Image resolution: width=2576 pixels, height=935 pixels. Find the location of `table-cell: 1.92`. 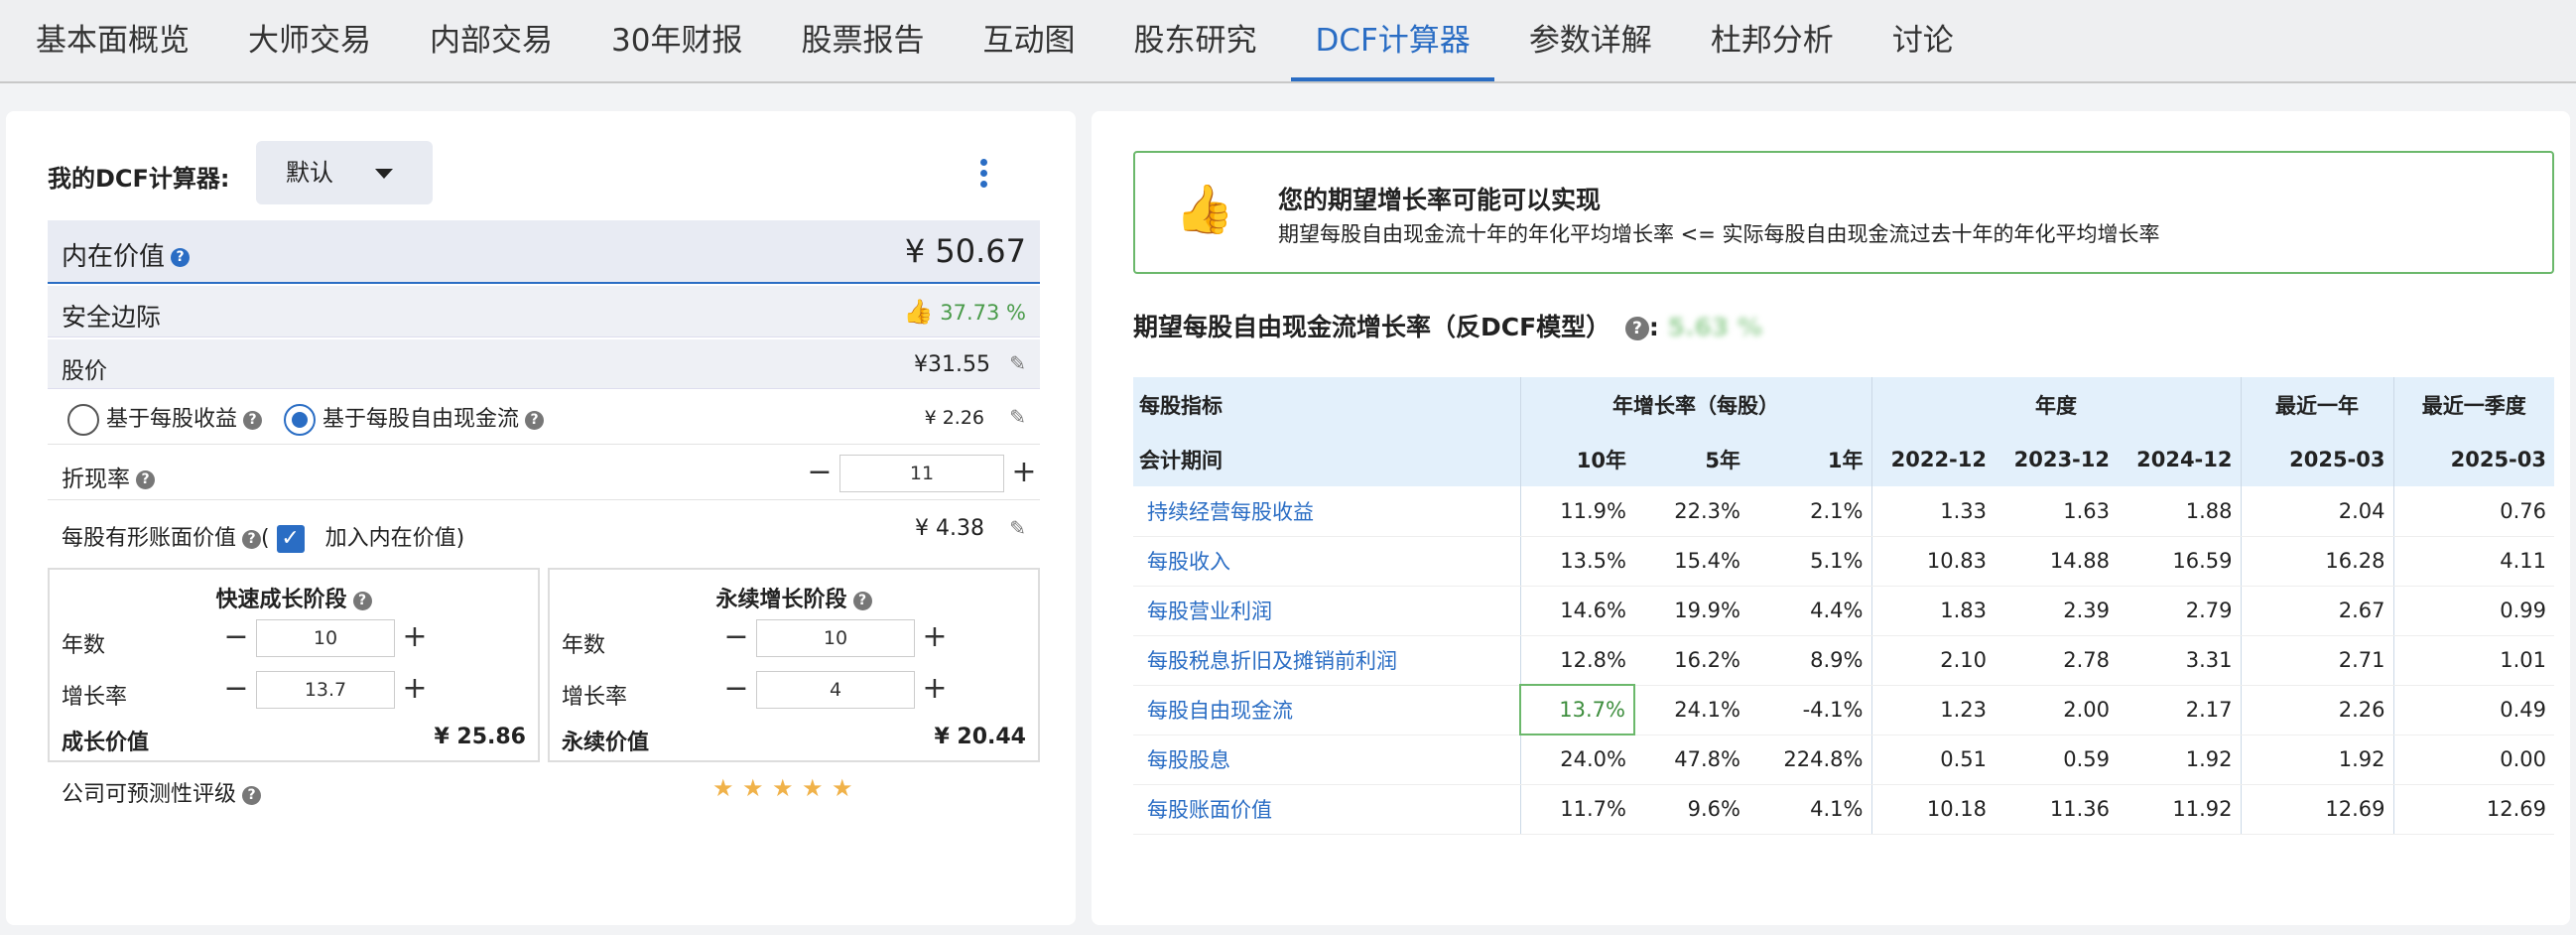

table-cell: 1.92 is located at coordinates (2179, 760).